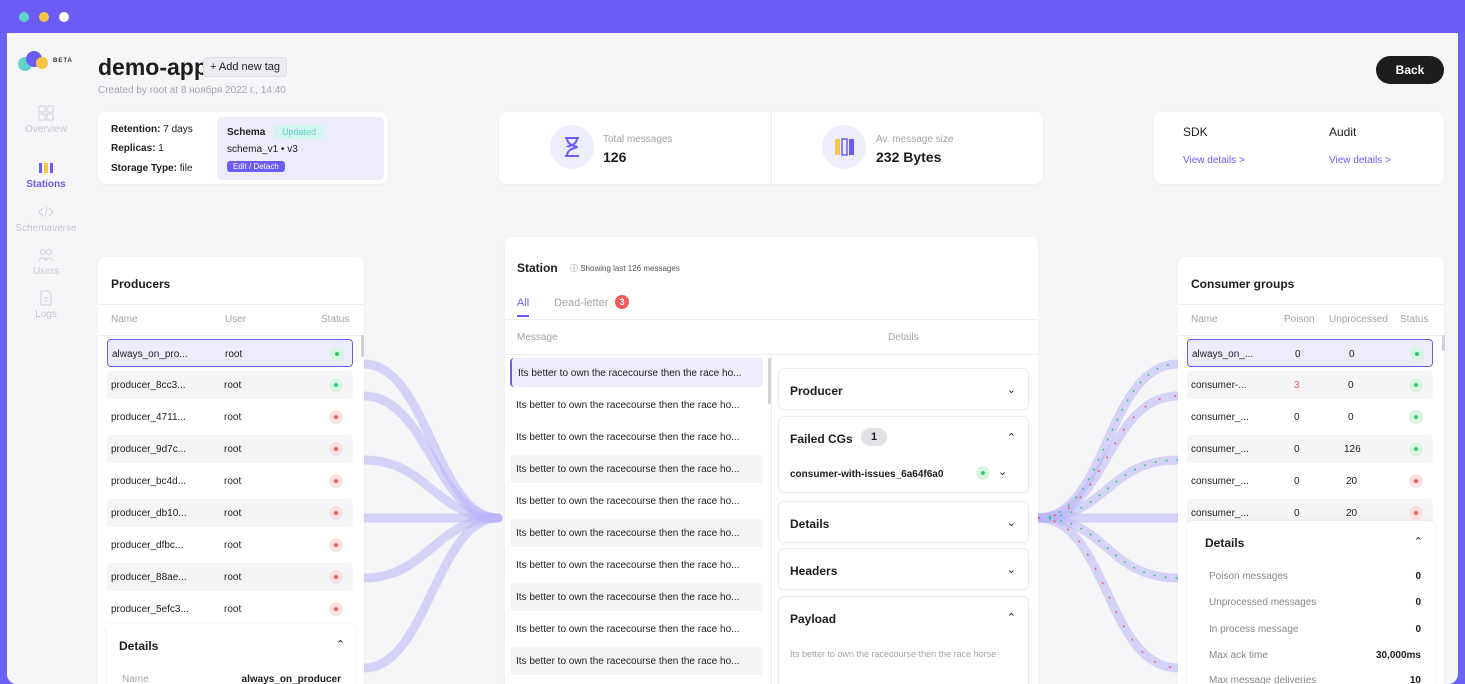 The width and height of the screenshot is (1465, 684). Describe the element at coordinates (46, 212) in the screenshot. I see `code-icon` at that location.